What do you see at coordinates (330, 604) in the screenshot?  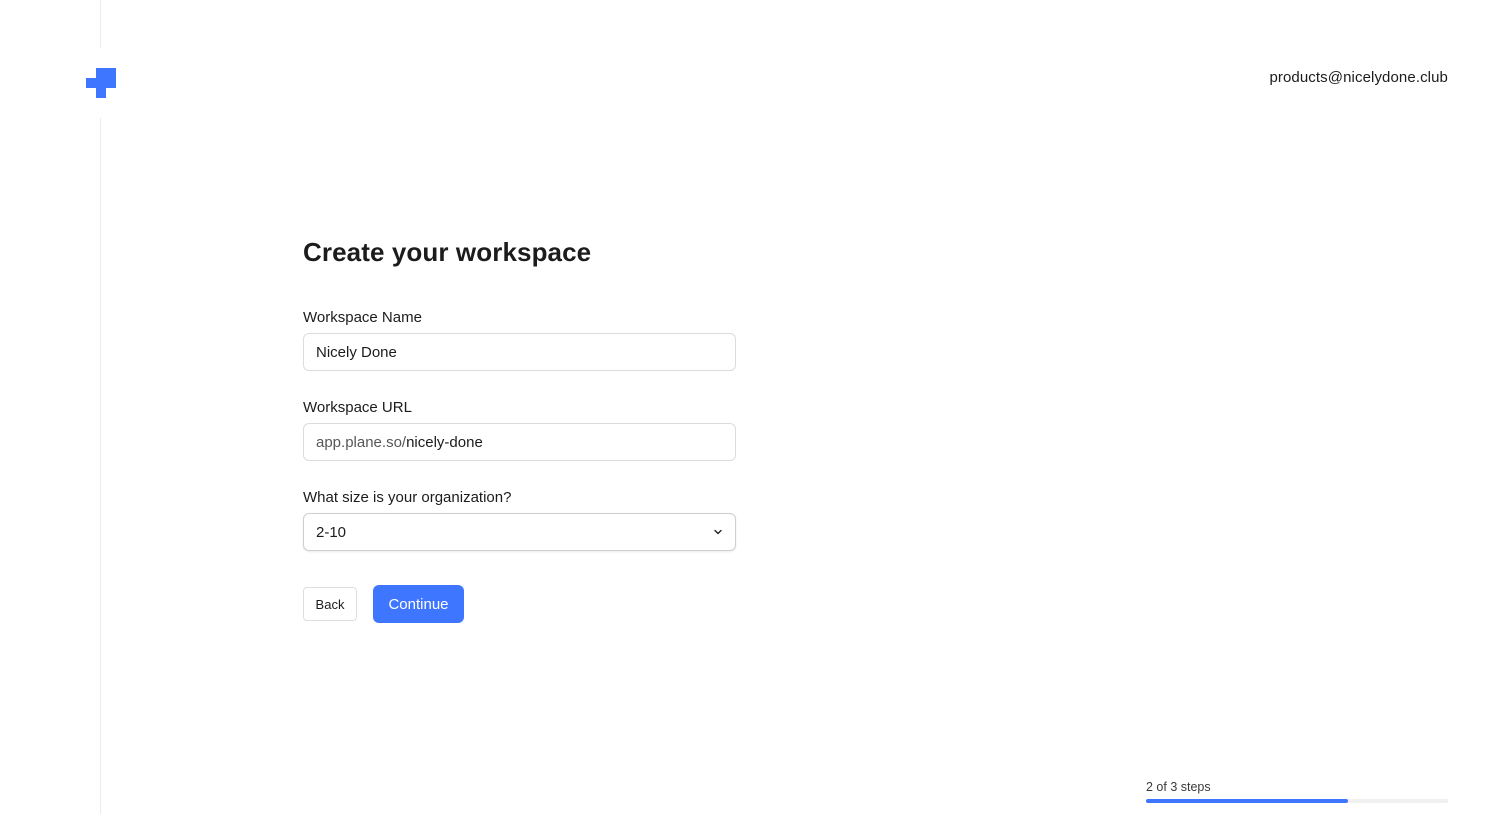 I see `back-button: Back` at bounding box center [330, 604].